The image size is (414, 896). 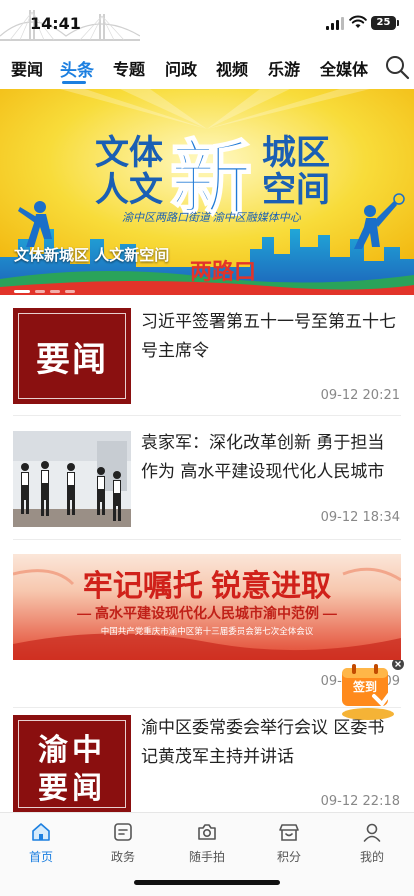 What do you see at coordinates (360, 801) in the screenshot?
I see `news-date: 09-12 22:18` at bounding box center [360, 801].